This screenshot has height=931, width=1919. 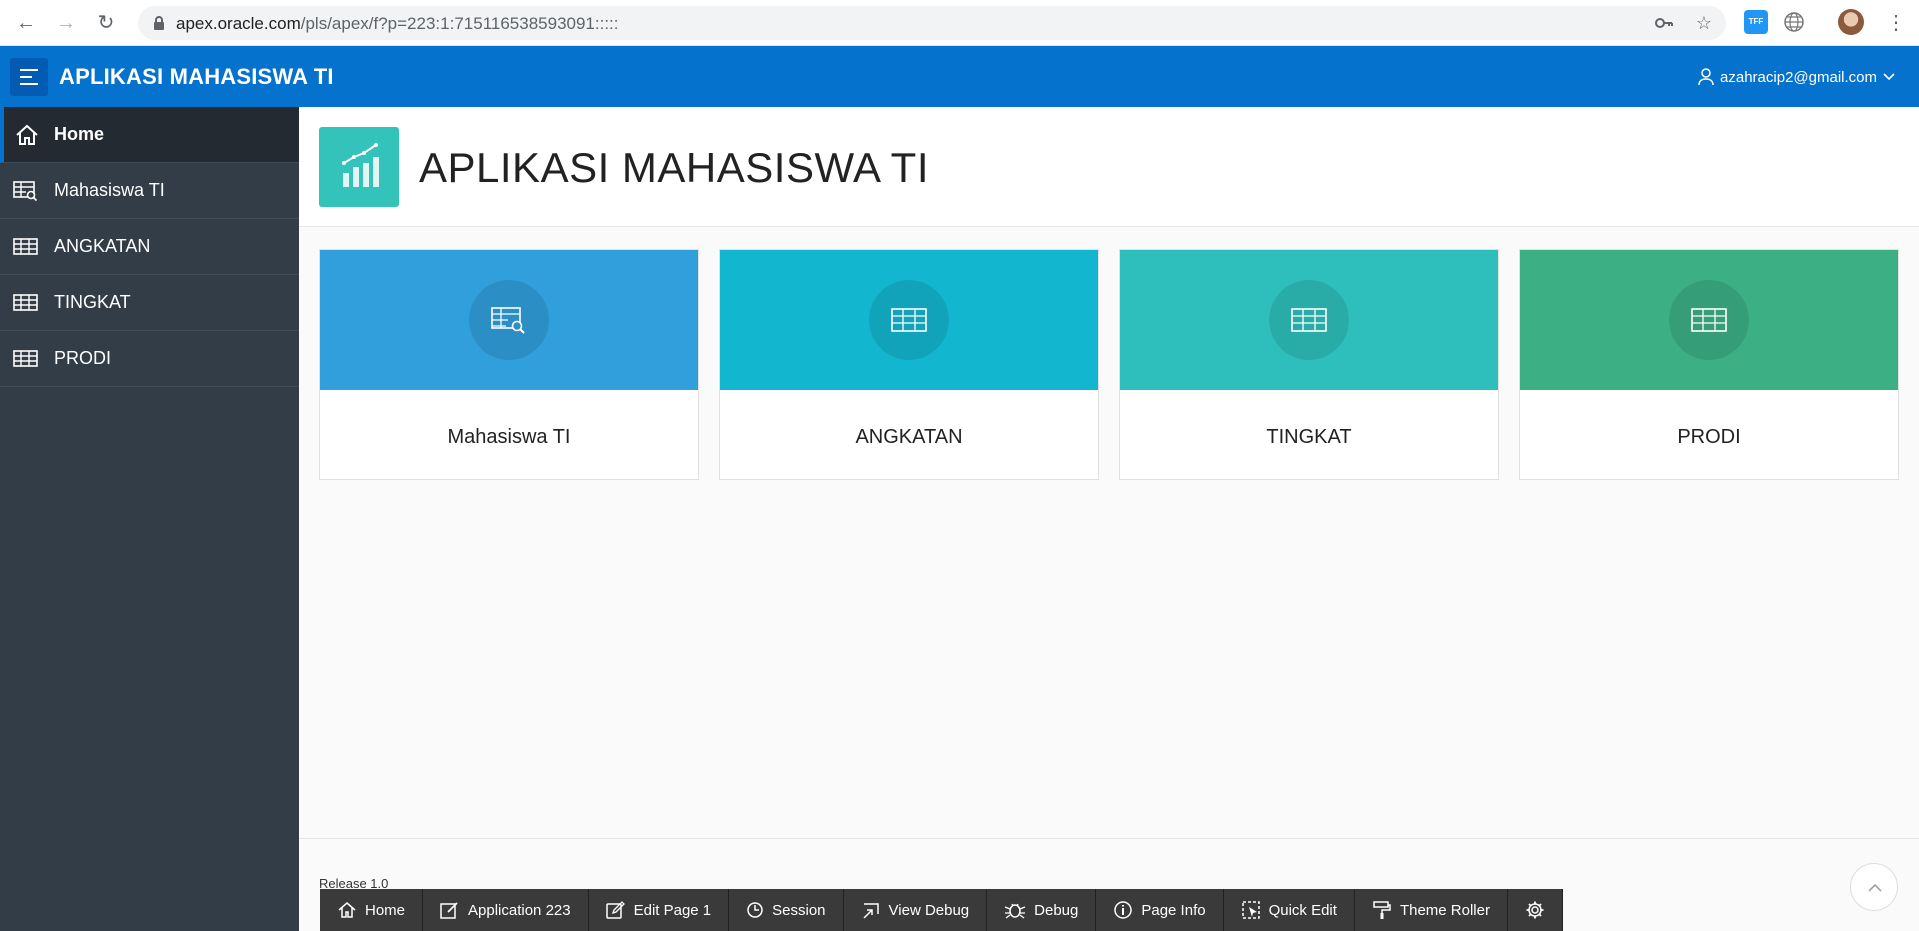 I want to click on info-icon, so click(x=1123, y=910).